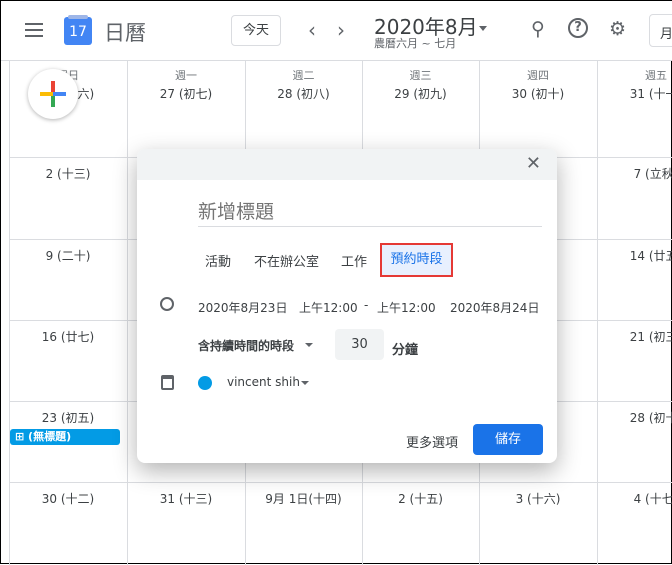 The width and height of the screenshot is (672, 565). I want to click on start-date: 2020年8月23日, so click(242, 307).